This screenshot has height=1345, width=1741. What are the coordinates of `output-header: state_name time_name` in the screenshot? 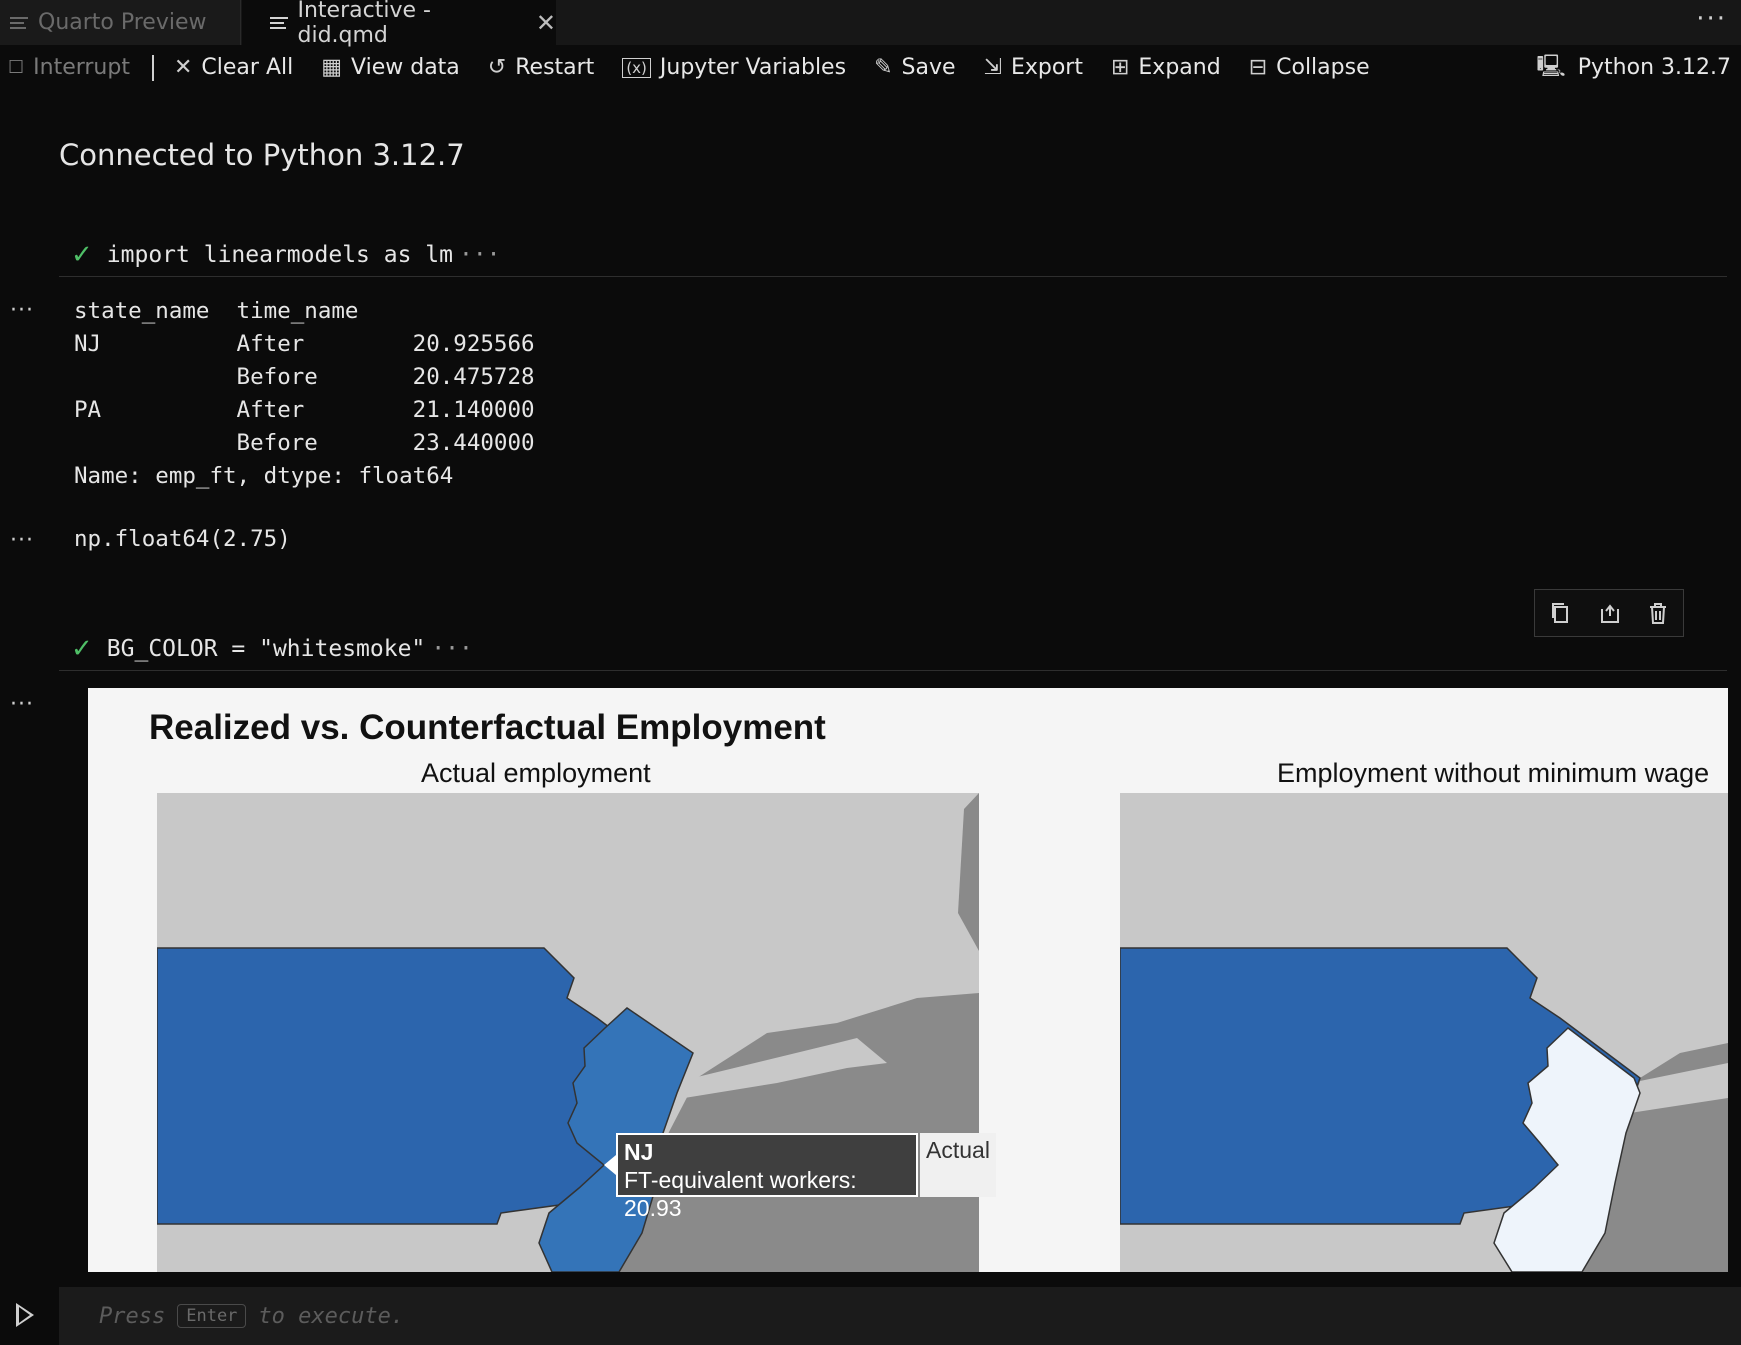 It's located at (216, 311).